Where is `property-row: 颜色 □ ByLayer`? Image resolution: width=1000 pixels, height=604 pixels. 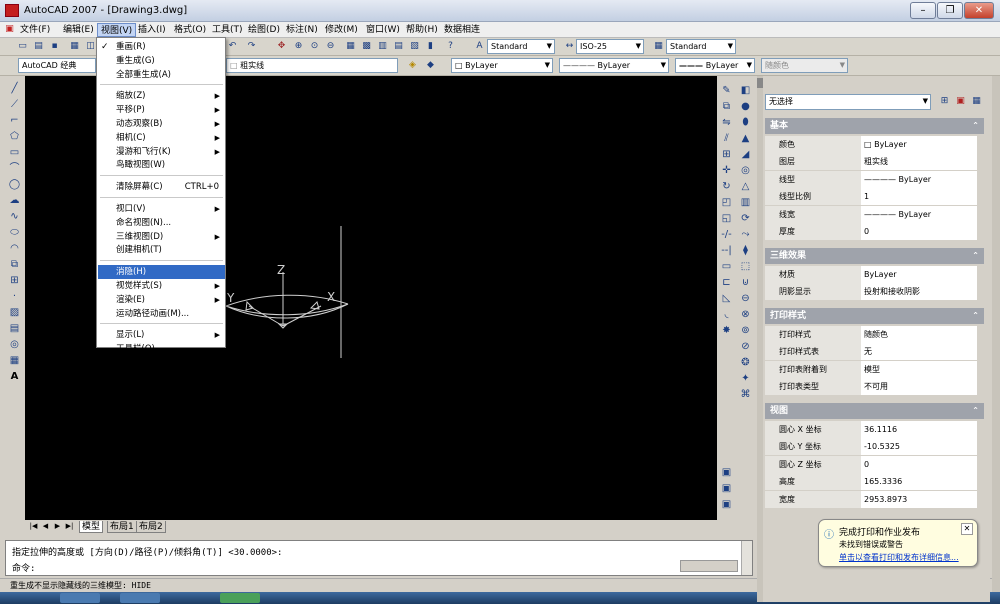
property-row: 颜色 □ ByLayer is located at coordinates (871, 144).